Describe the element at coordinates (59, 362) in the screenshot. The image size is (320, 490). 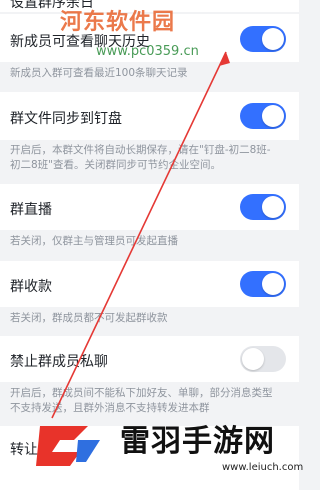
I see `settings-row-label: 禁止群成员私聊` at that location.